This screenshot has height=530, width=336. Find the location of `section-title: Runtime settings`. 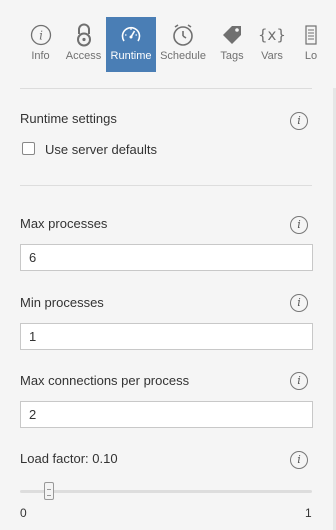

section-title: Runtime settings is located at coordinates (68, 118).